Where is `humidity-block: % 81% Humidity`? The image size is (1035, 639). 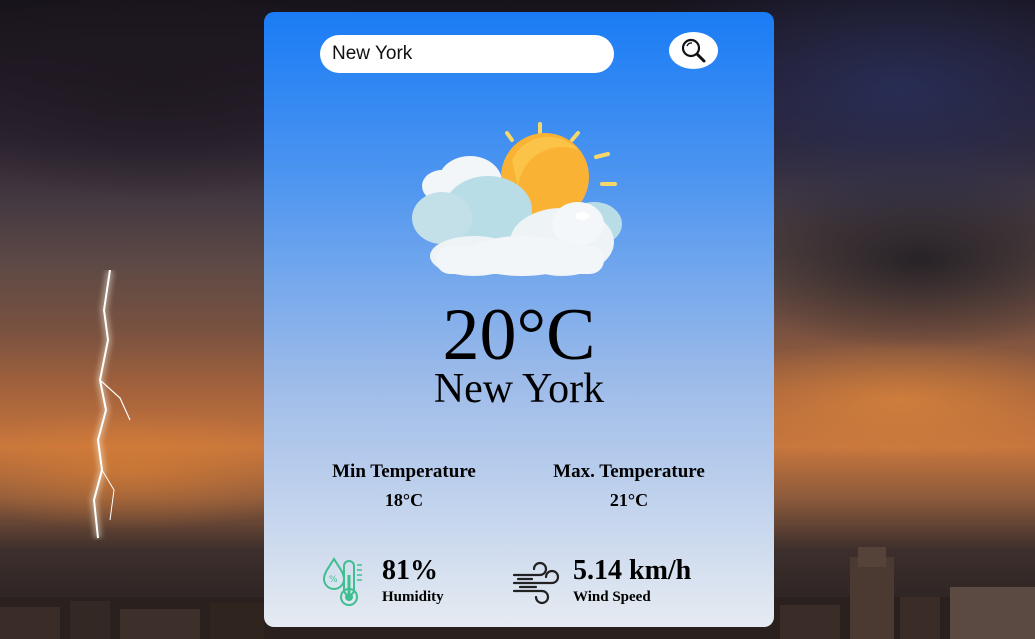
humidity-block: % 81% Humidity is located at coordinates (400, 581).